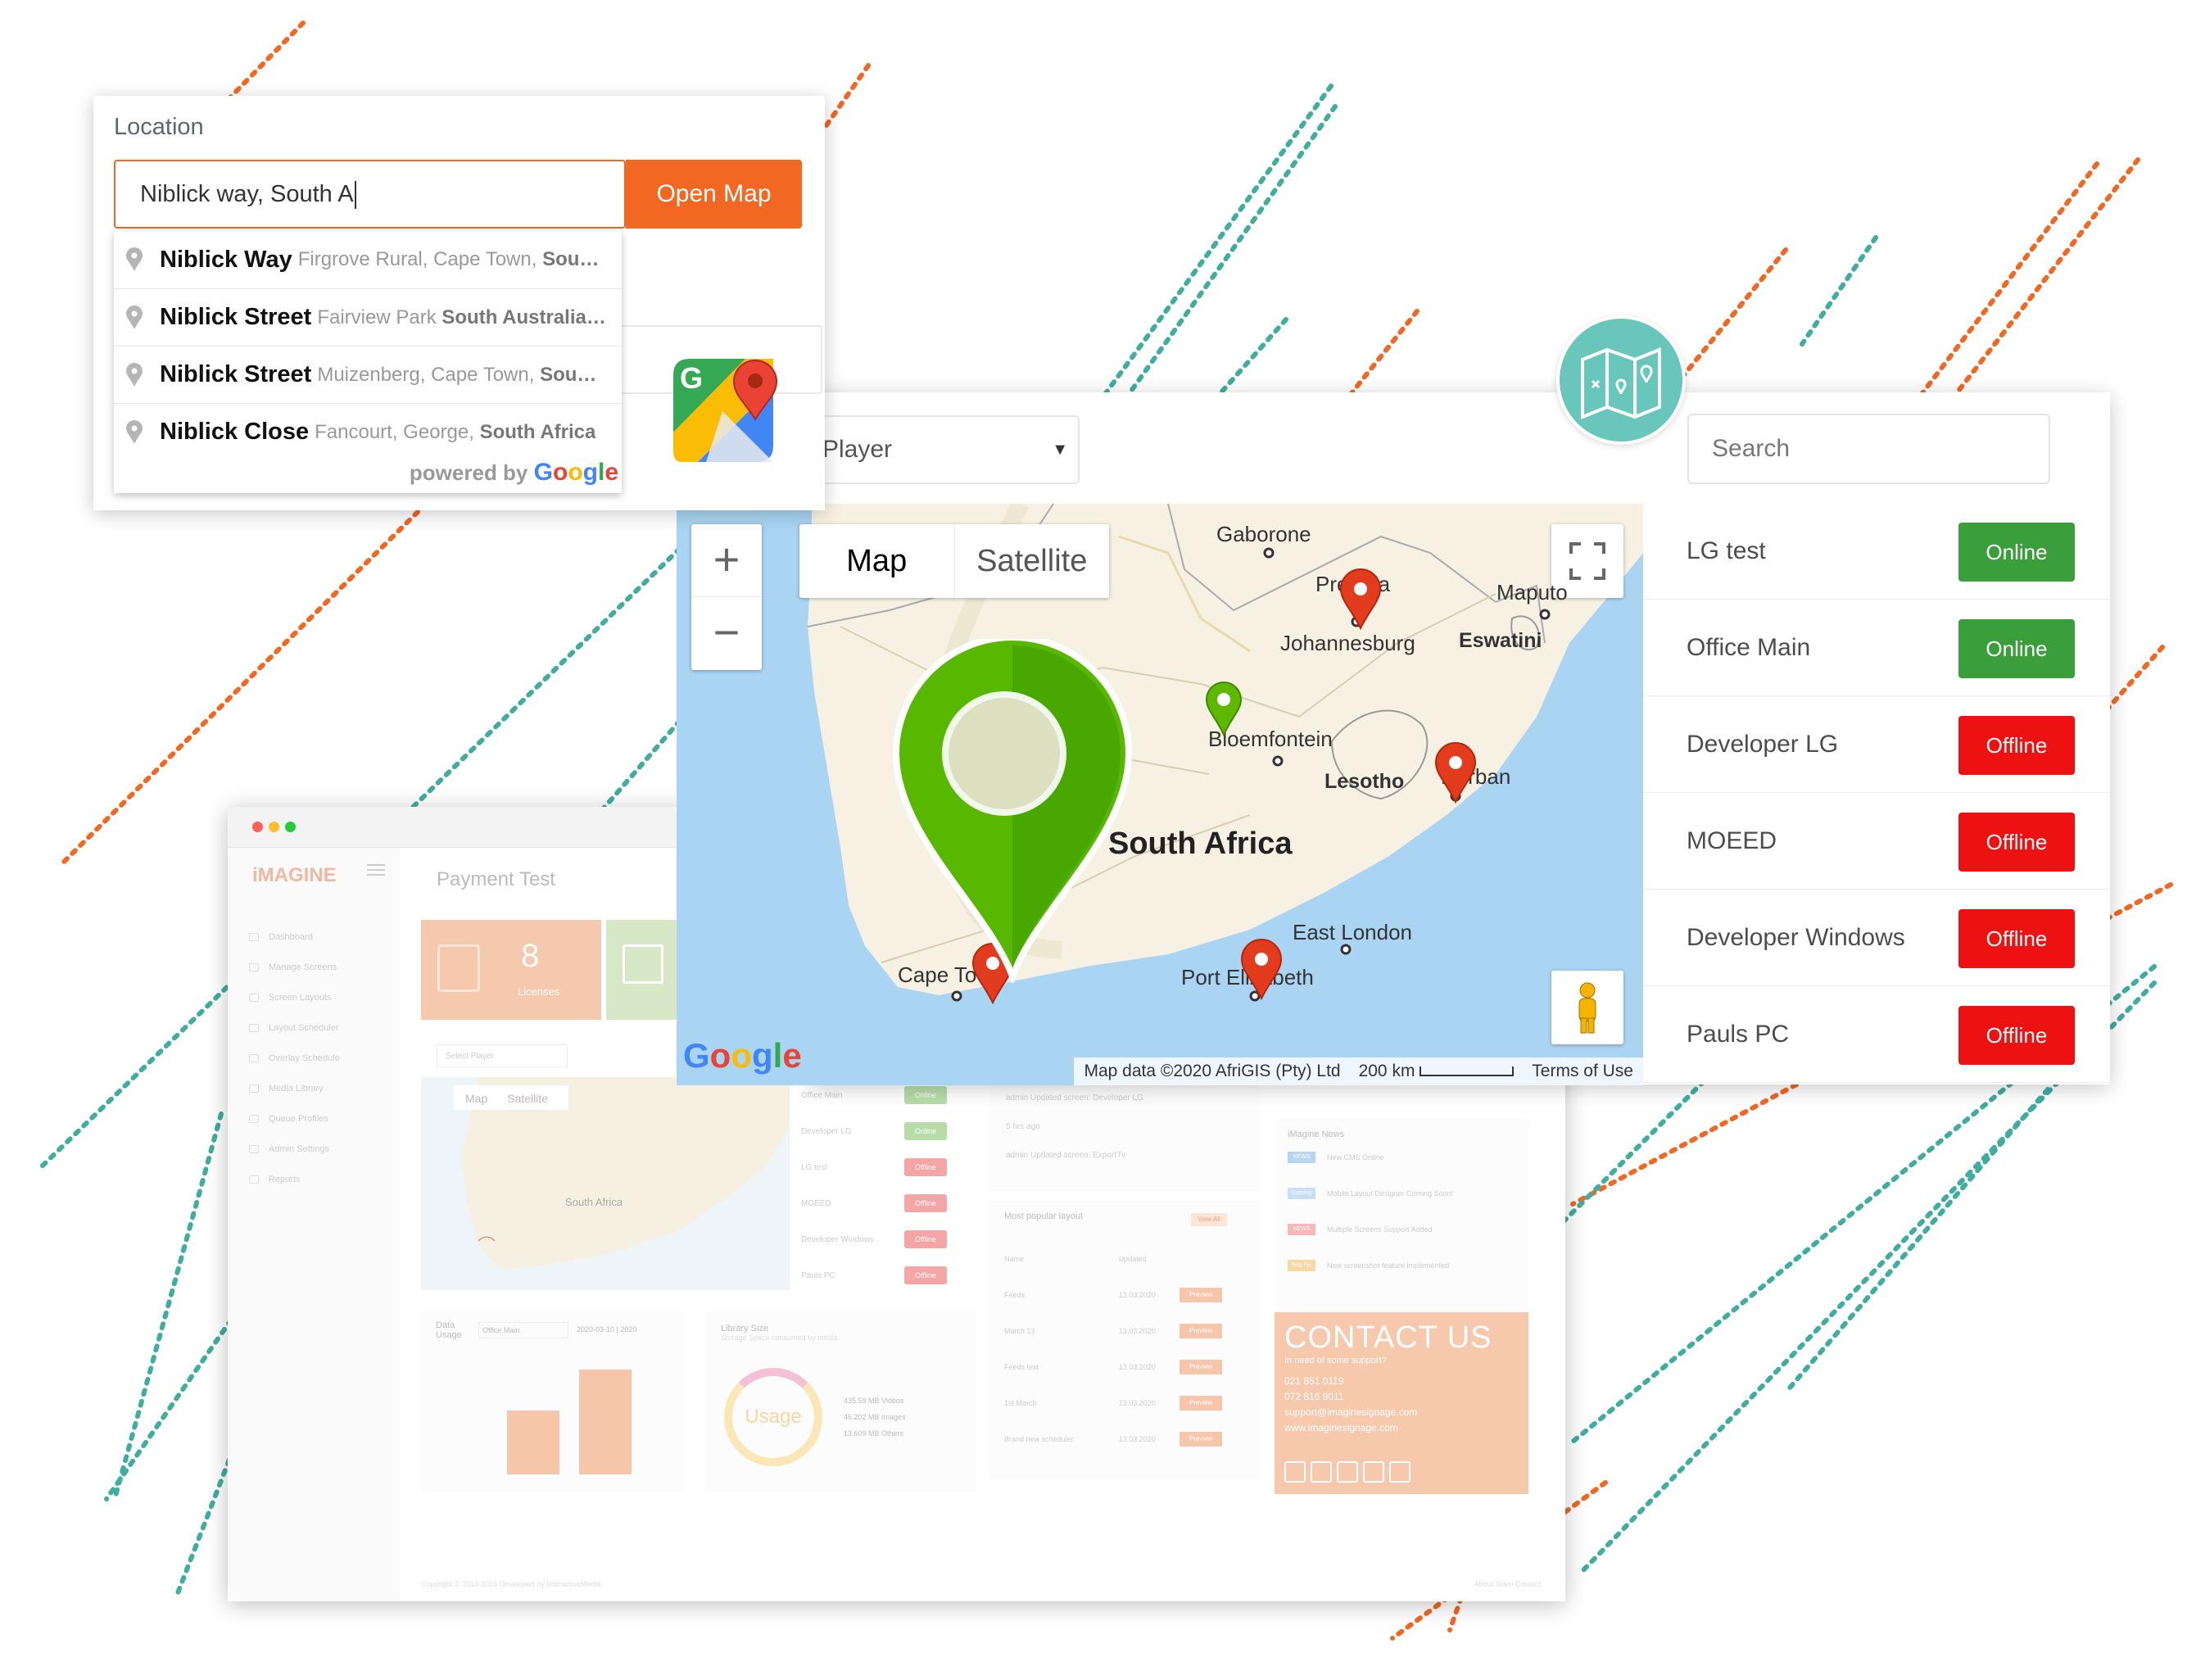 This screenshot has width=2187, height=1680. I want to click on mini-player-row: Pauls PC Offline, so click(875, 1275).